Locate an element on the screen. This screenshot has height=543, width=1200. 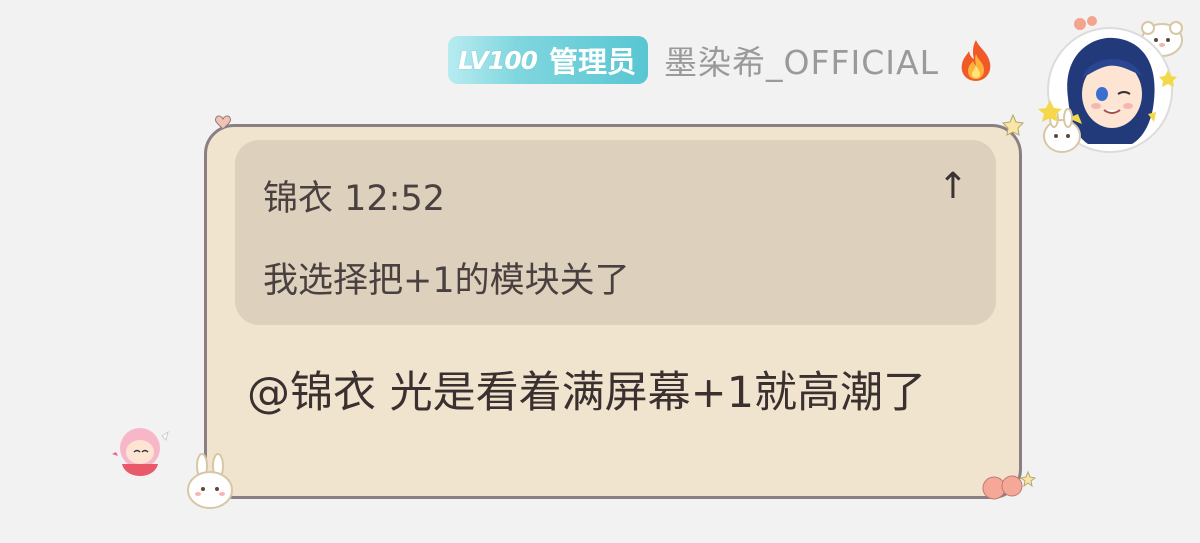
level-badge: LV100 is located at coordinates (498, 60).